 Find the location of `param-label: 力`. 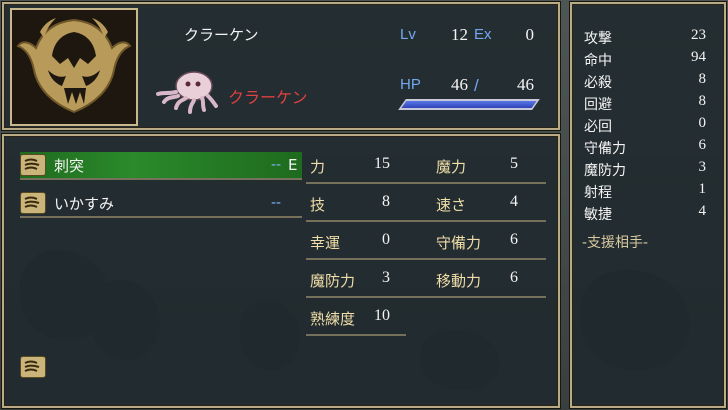

param-label: 力 is located at coordinates (318, 167).